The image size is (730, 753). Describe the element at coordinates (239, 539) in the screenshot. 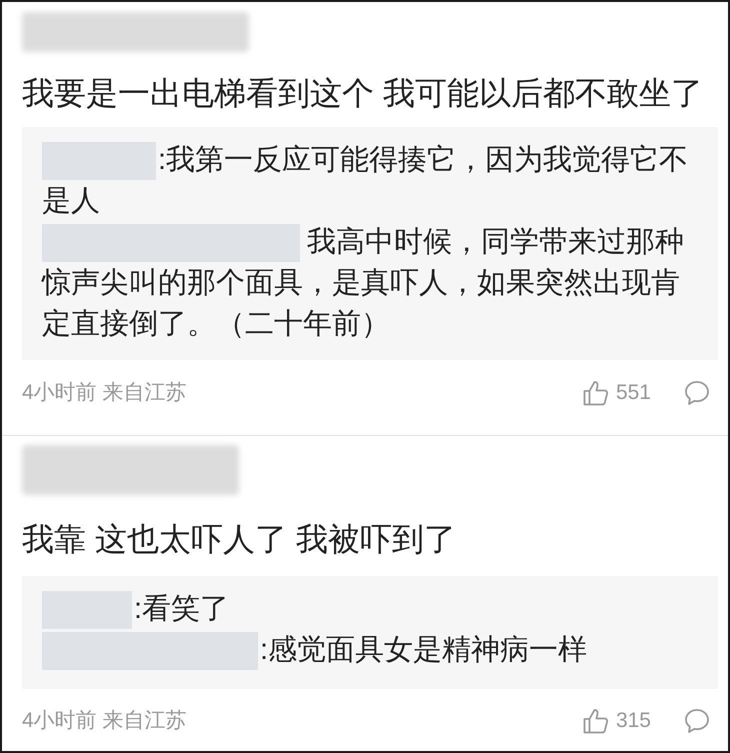

I see `comment-text: 我靠 这也太吓人了 我被吓到了` at that location.